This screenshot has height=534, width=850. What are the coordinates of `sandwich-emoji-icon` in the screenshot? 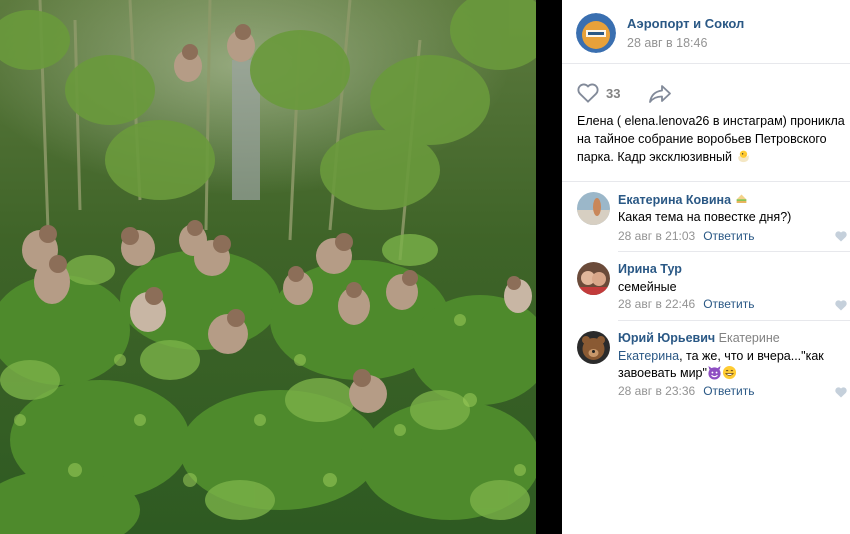 It's located at (741, 198).